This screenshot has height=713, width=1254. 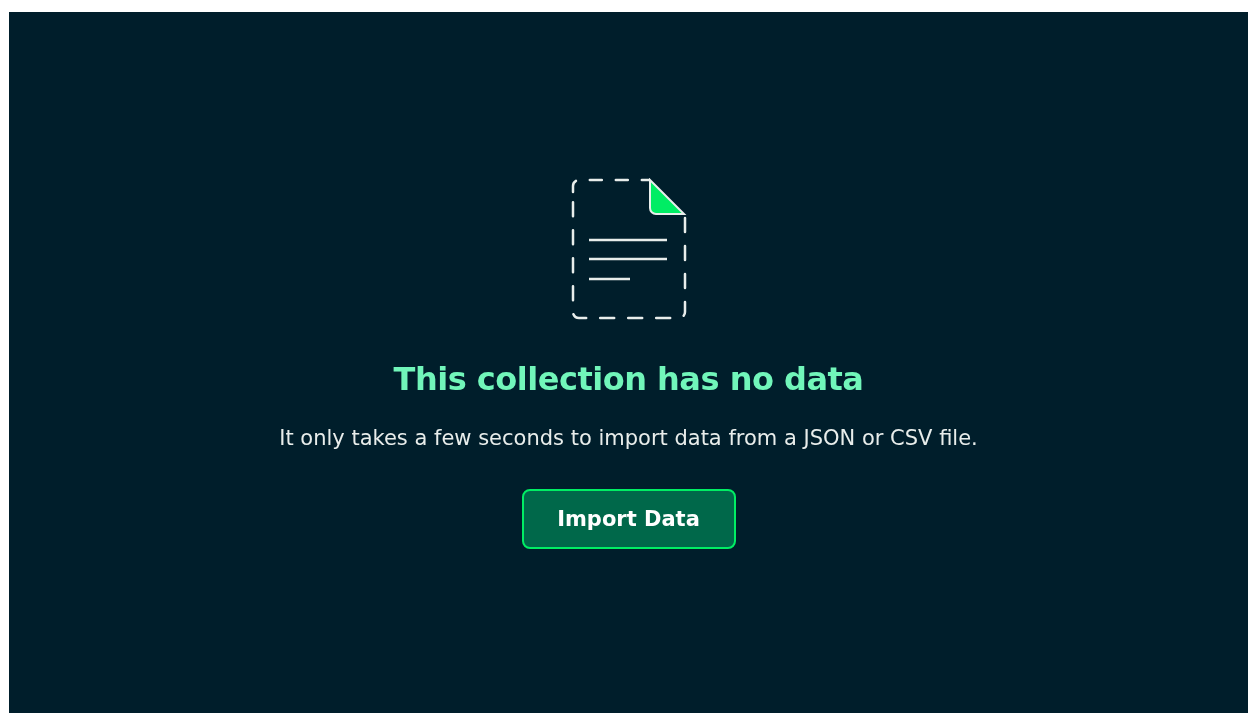 What do you see at coordinates (628, 379) in the screenshot?
I see `empty-state-title: This collection has no data` at bounding box center [628, 379].